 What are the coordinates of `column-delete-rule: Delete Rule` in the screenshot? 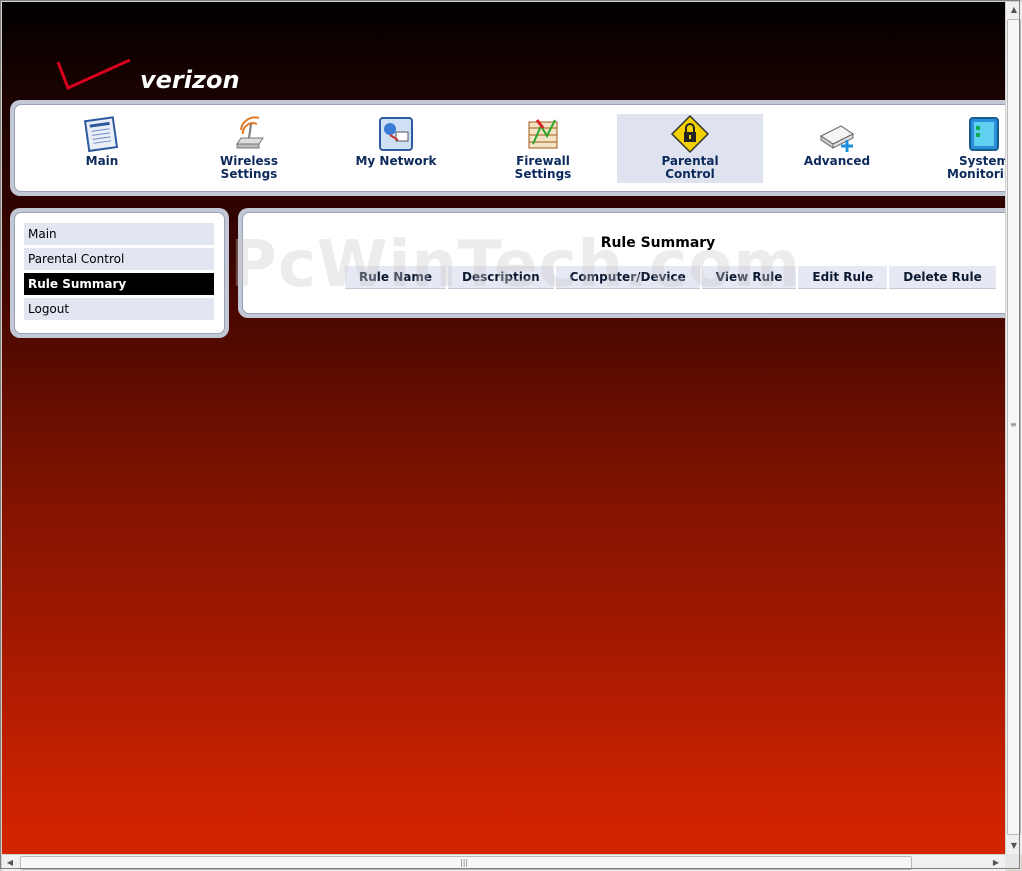 It's located at (943, 277).